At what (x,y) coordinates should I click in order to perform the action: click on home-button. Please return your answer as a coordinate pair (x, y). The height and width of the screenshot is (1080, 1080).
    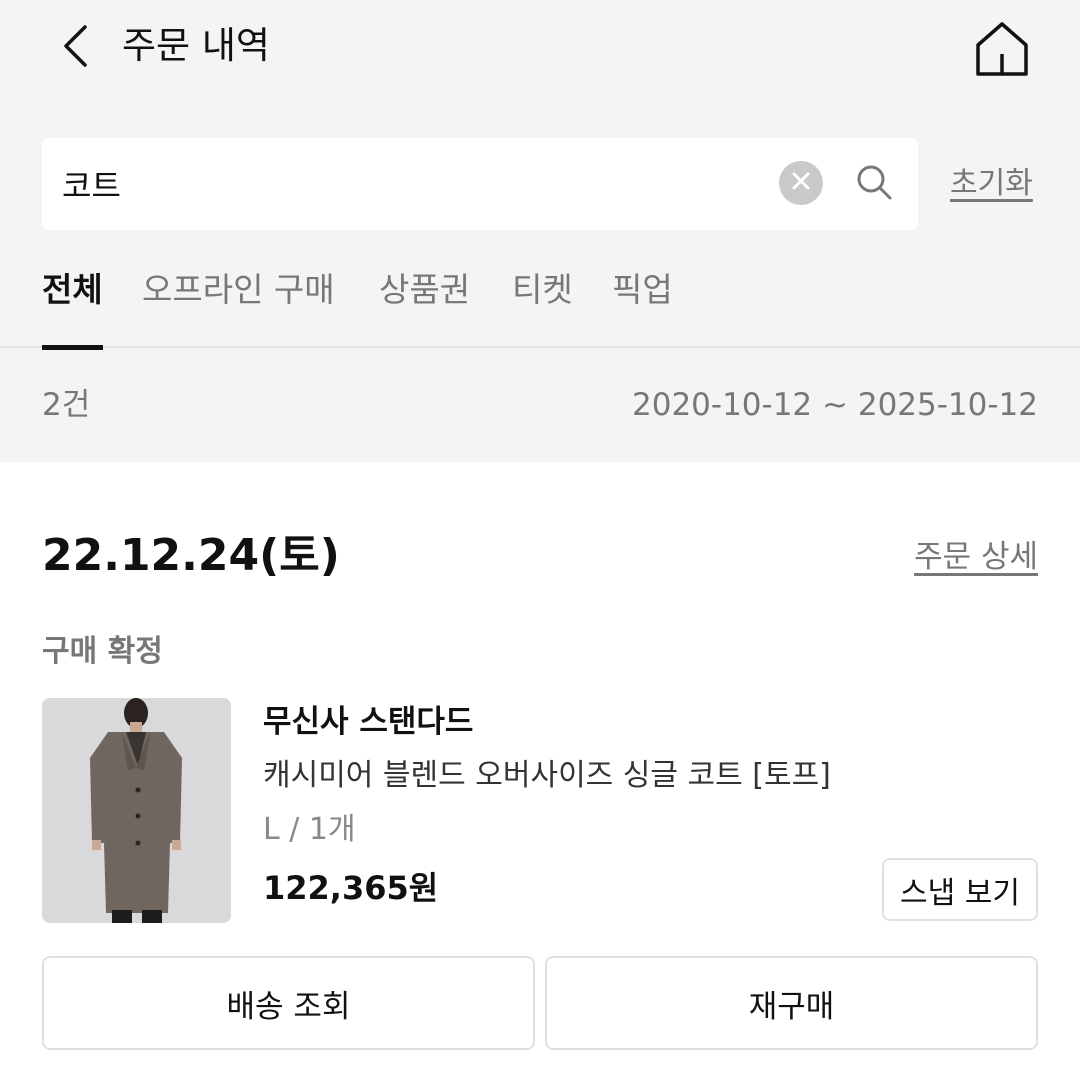
    Looking at the image, I should click on (1002, 50).